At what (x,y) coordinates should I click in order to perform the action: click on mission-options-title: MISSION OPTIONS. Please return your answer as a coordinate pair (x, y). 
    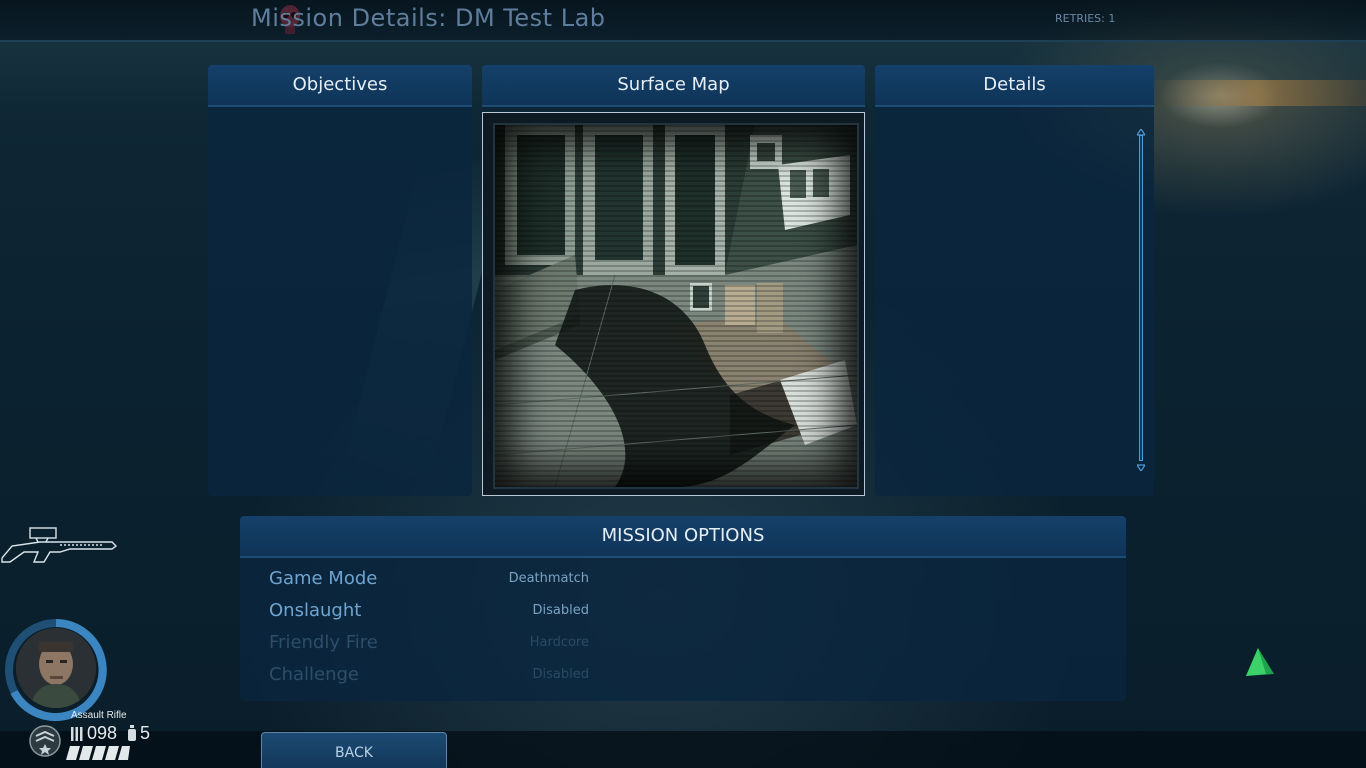
    Looking at the image, I should click on (683, 537).